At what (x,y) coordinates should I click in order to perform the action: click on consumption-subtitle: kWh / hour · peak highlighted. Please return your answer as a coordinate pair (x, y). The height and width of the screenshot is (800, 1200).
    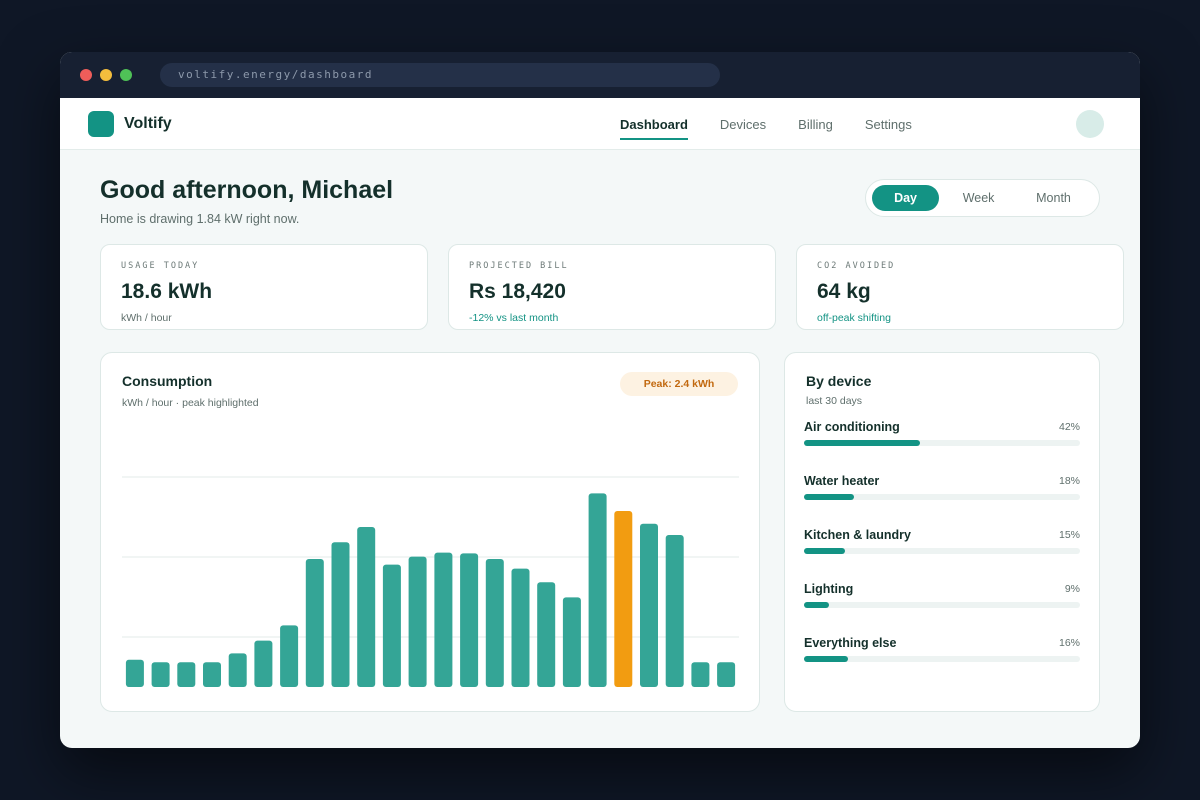
    Looking at the image, I should click on (190, 403).